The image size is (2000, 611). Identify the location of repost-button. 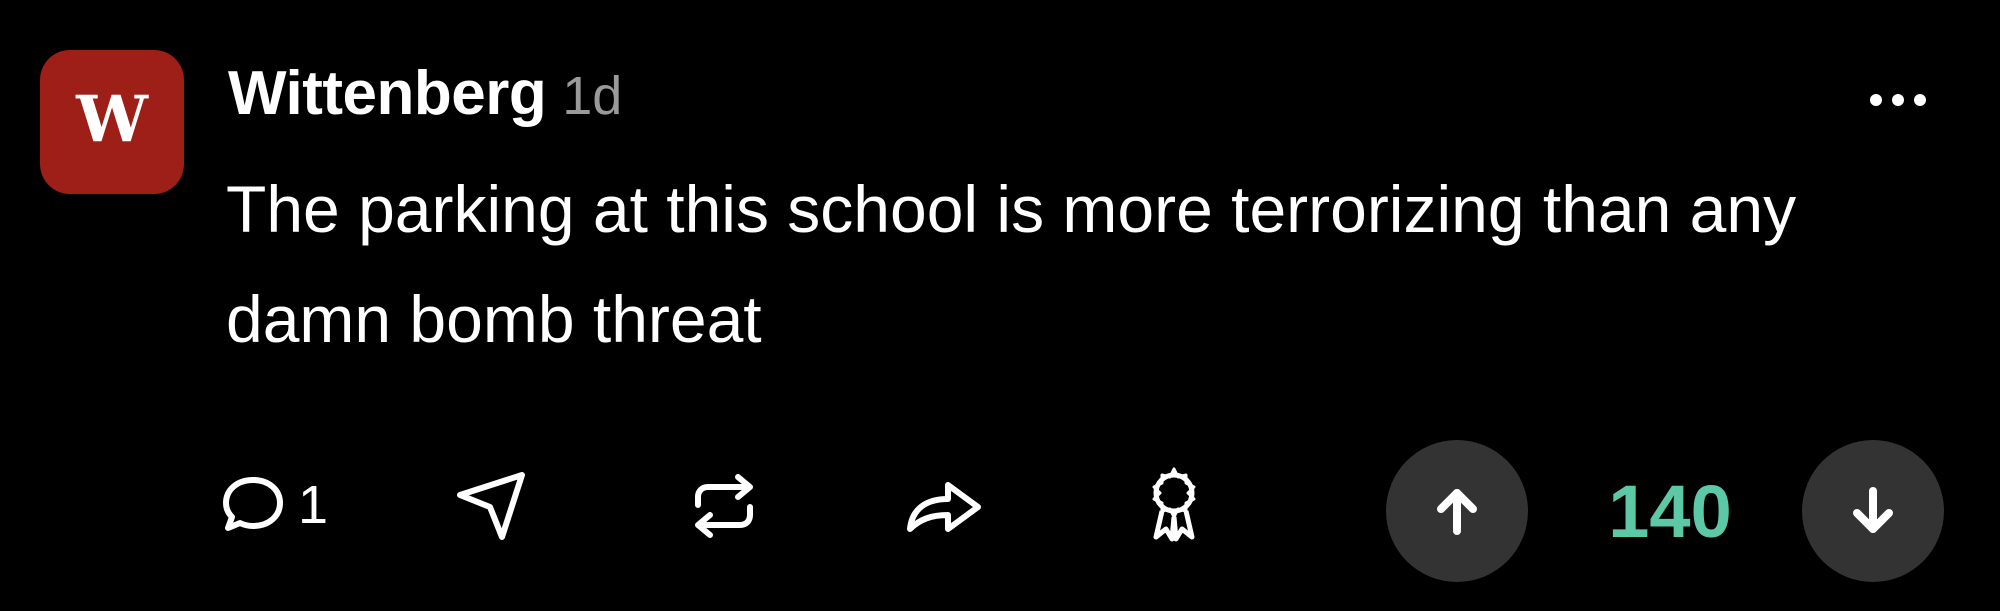
(724, 505).